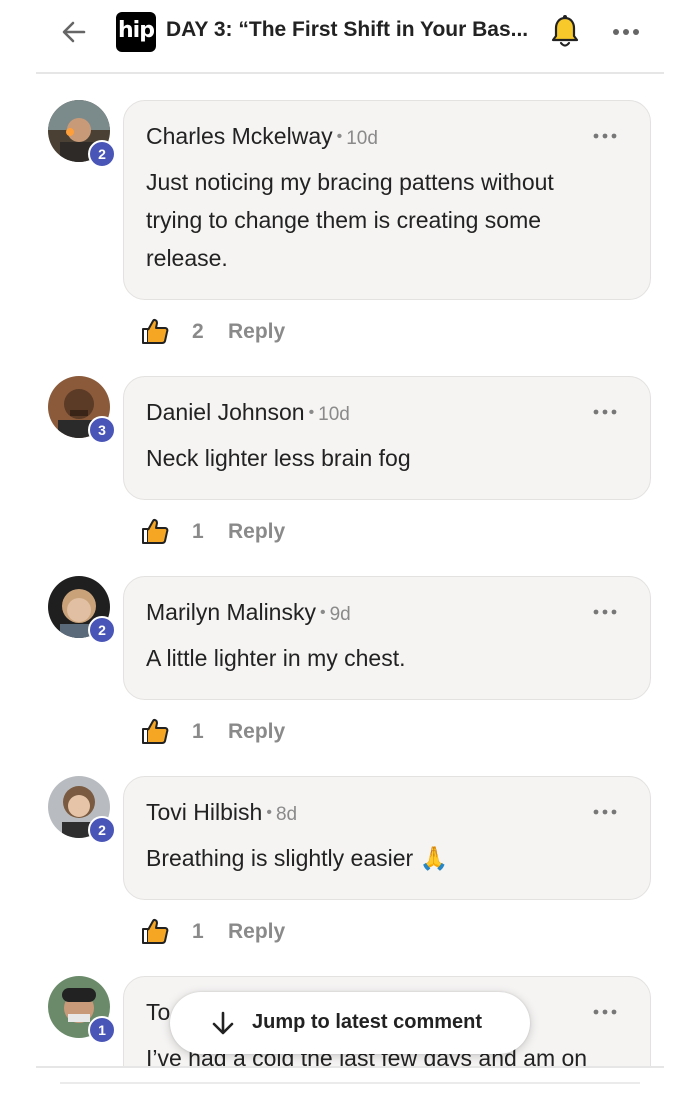 The image size is (700, 1100). Describe the element at coordinates (297, 858) in the screenshot. I see `comment-text: Breathing is slightly easier 🙏` at that location.